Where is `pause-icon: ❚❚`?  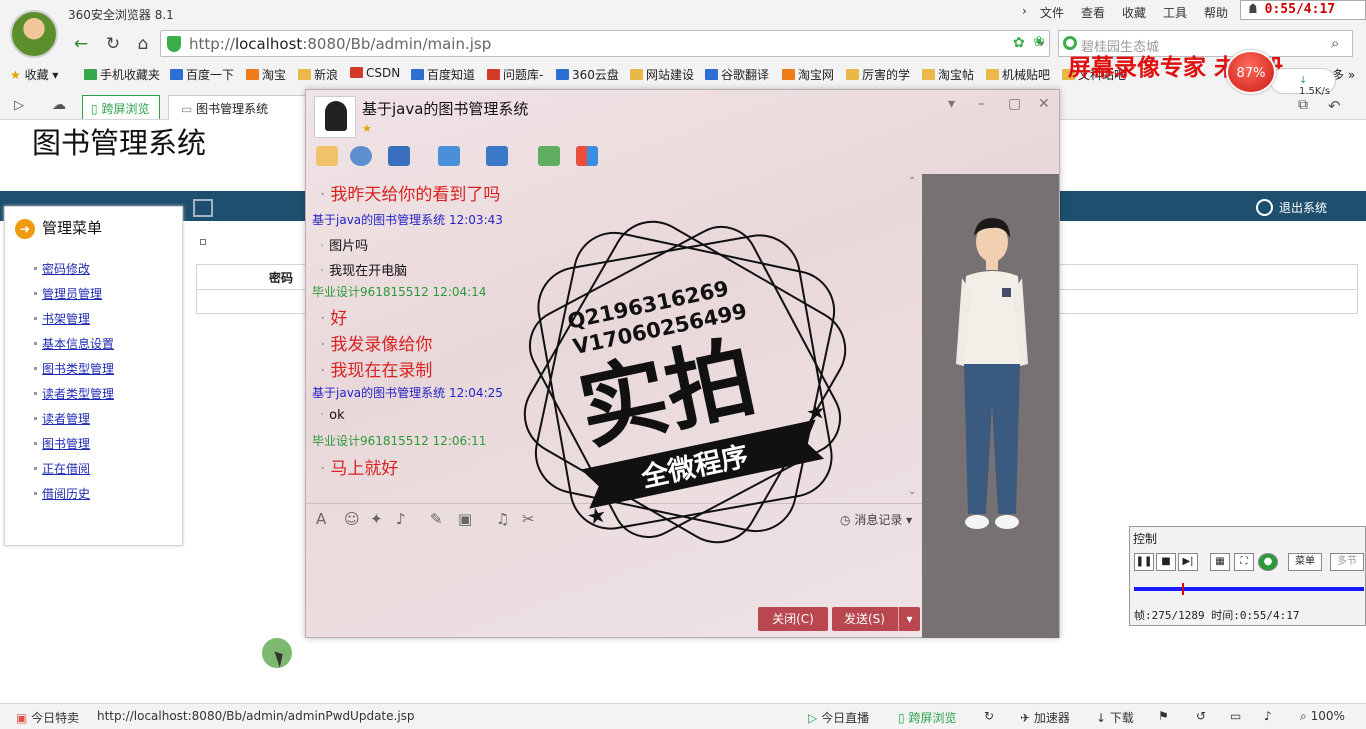 pause-icon: ❚❚ is located at coordinates (1144, 562).